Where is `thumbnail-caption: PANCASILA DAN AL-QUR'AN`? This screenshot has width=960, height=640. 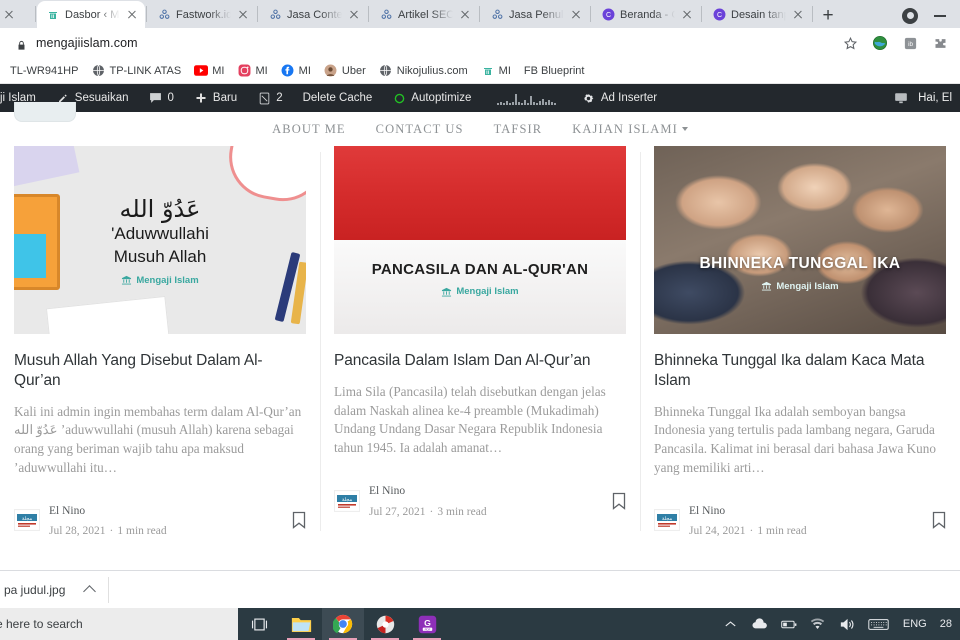
thumbnail-caption: PANCASILA DAN AL-QUR'AN is located at coordinates (480, 269).